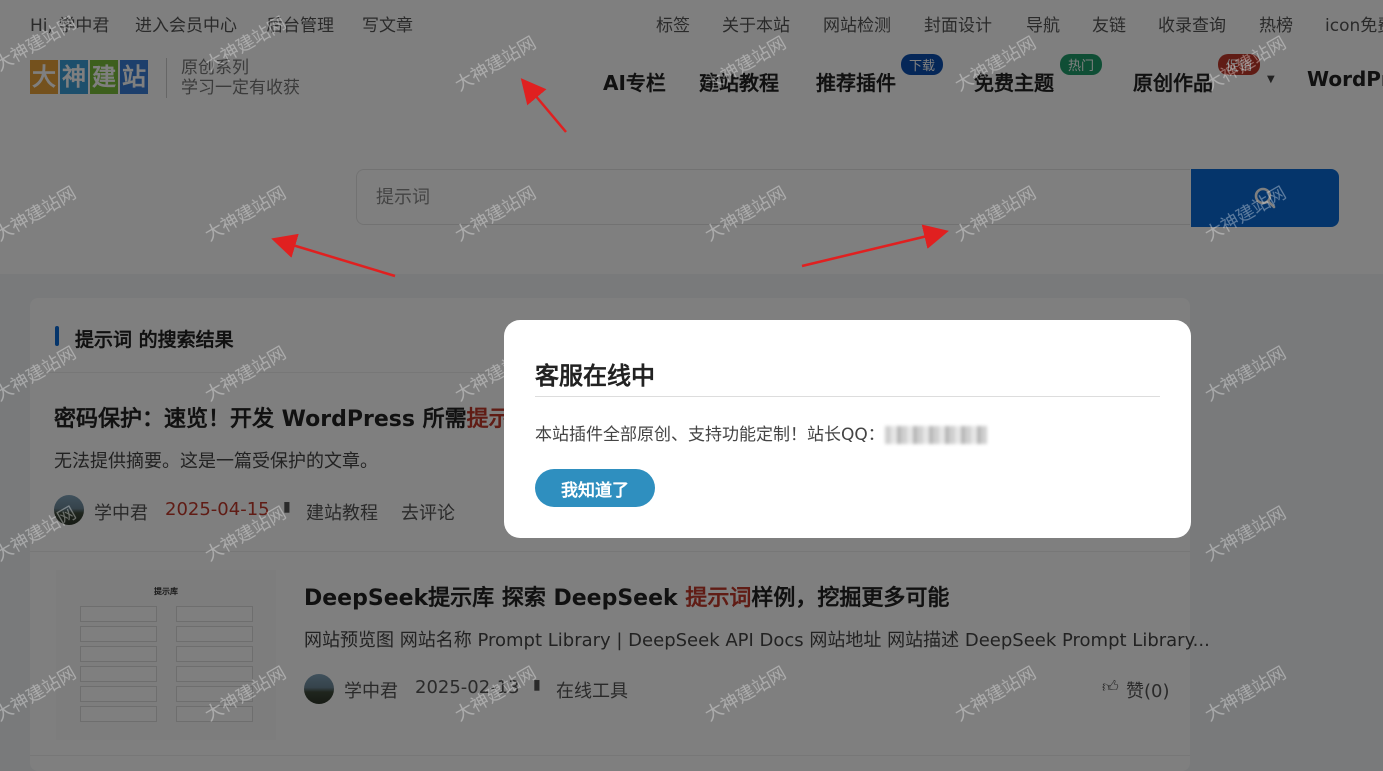  I want to click on modal-message-text: 本站插件全部原创、支持功能定制！站长QQ：, so click(710, 435).